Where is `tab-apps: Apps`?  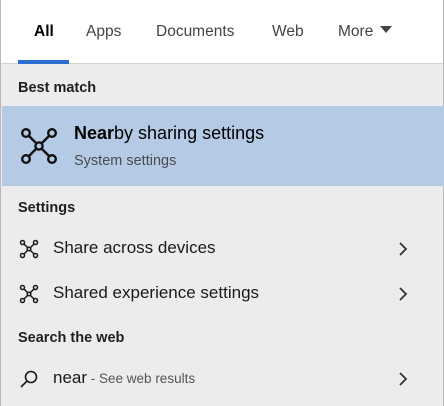 tab-apps: Apps is located at coordinates (103, 32).